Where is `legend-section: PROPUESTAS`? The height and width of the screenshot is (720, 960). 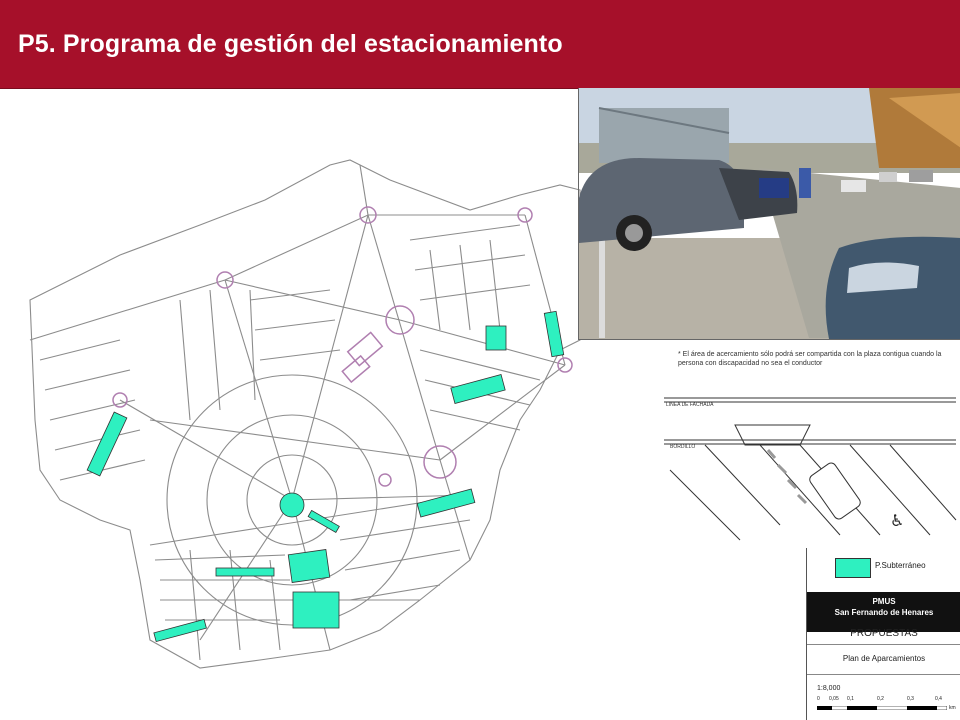
legend-section: PROPUESTAS is located at coordinates (884, 633).